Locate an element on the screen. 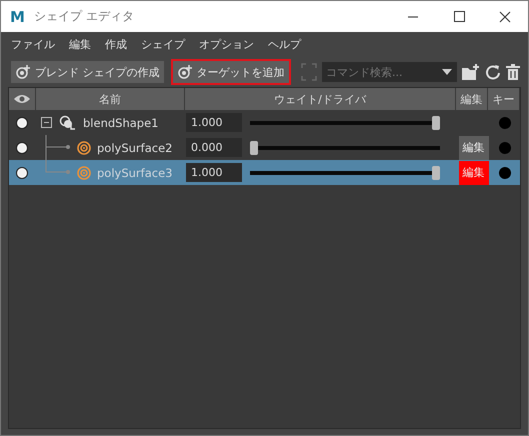  menu-item: オプション is located at coordinates (226, 44).